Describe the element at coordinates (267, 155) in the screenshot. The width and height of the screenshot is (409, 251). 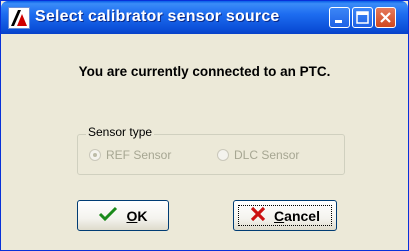
I see `radio-dlc-label: DLC Sensor` at that location.